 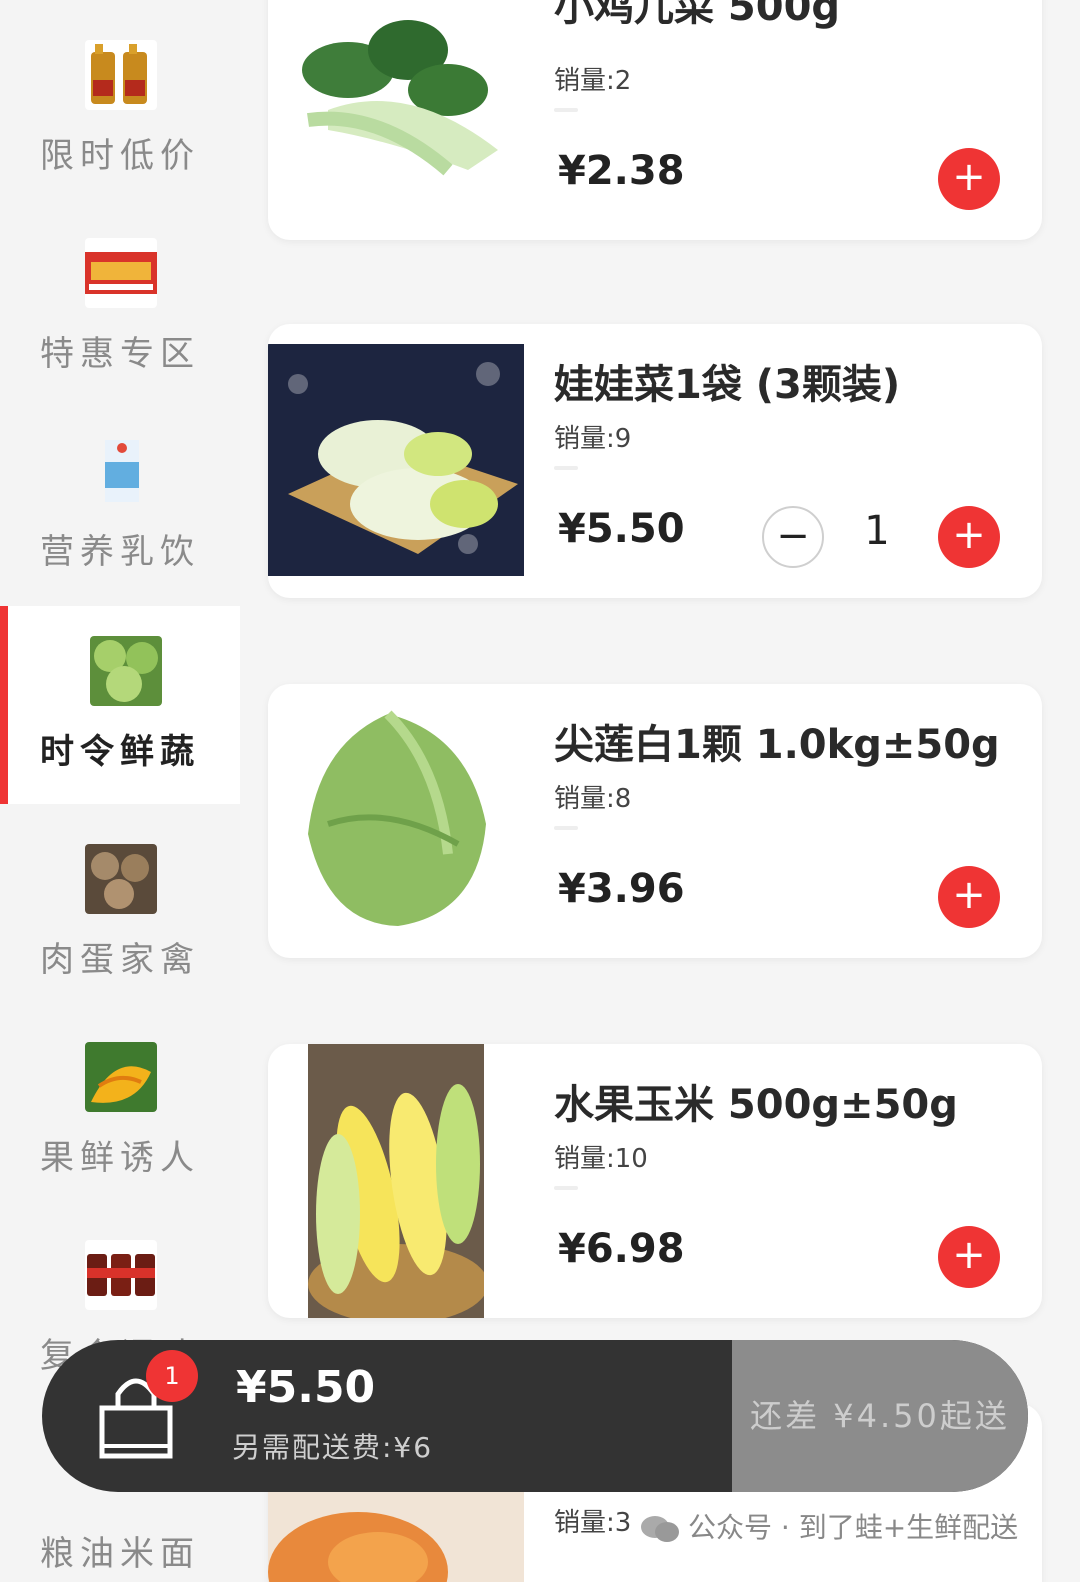 I want to click on sidebar-item-seasonal-vegetables: 时令鲜蔬, so click(x=120, y=705).